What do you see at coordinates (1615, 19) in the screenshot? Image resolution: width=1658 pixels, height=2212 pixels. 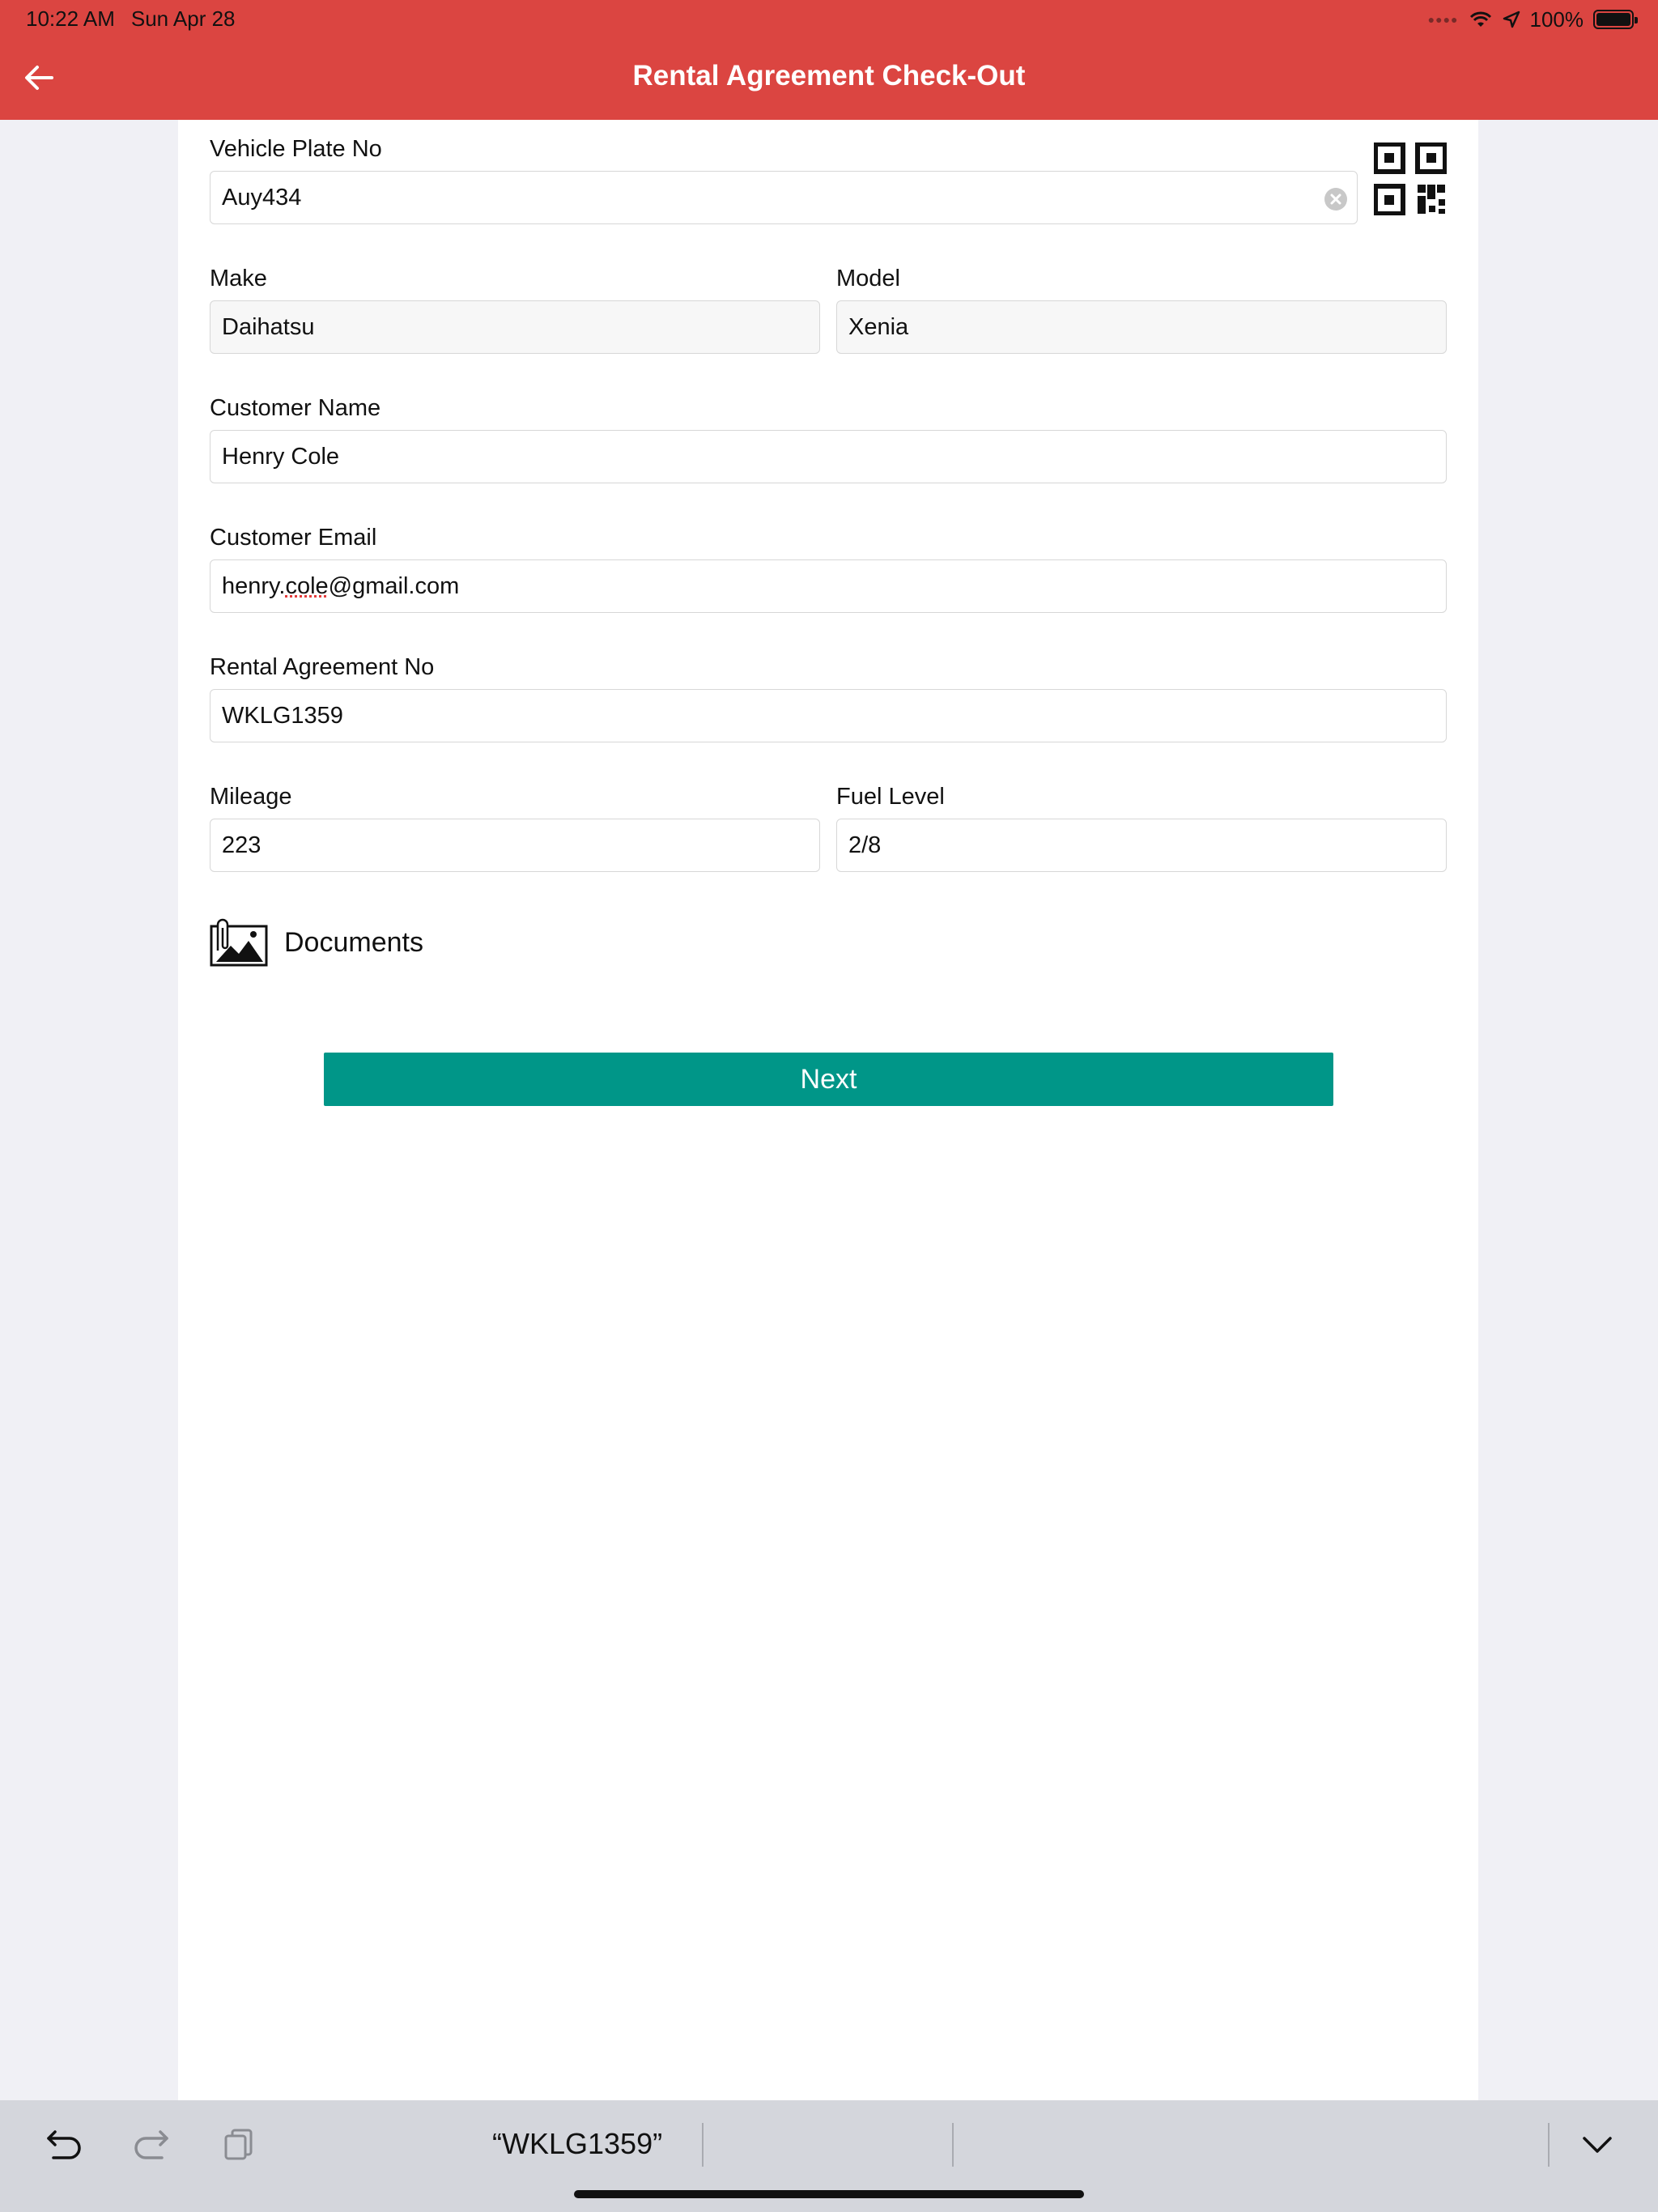 I see `battery-icon` at bounding box center [1615, 19].